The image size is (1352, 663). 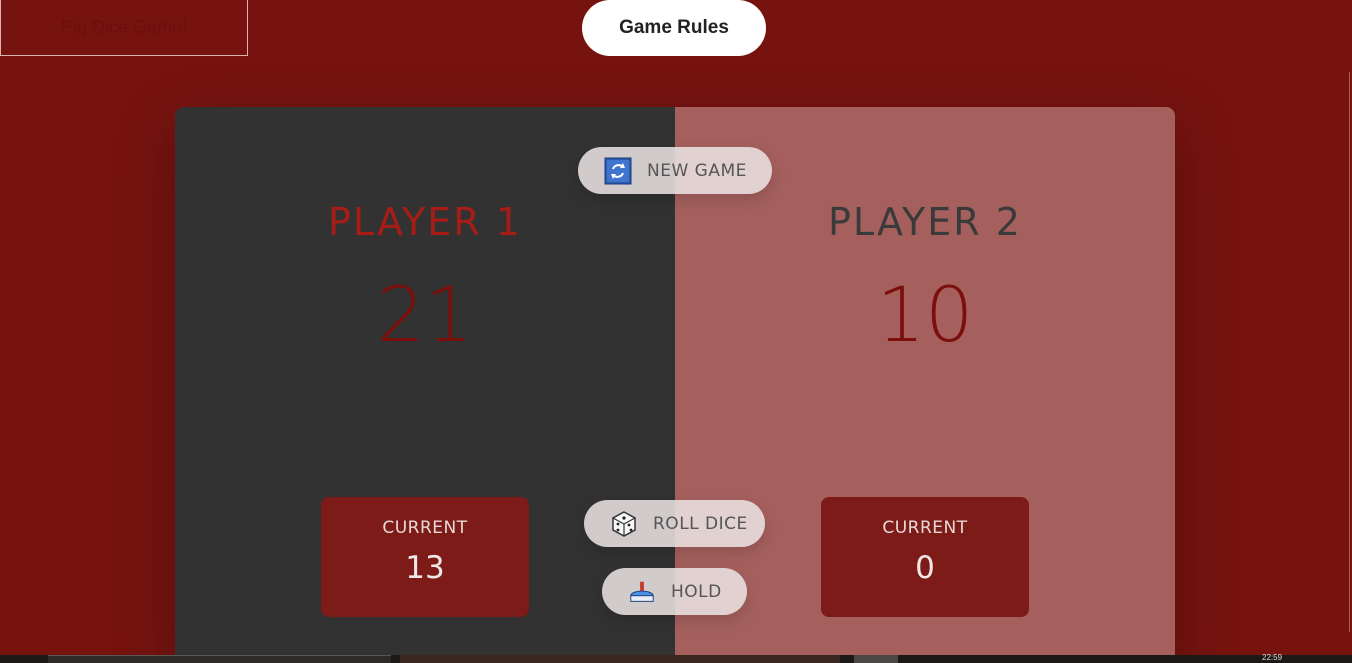 What do you see at coordinates (124, 28) in the screenshot?
I see `app-title: Pig Dice Game!` at bounding box center [124, 28].